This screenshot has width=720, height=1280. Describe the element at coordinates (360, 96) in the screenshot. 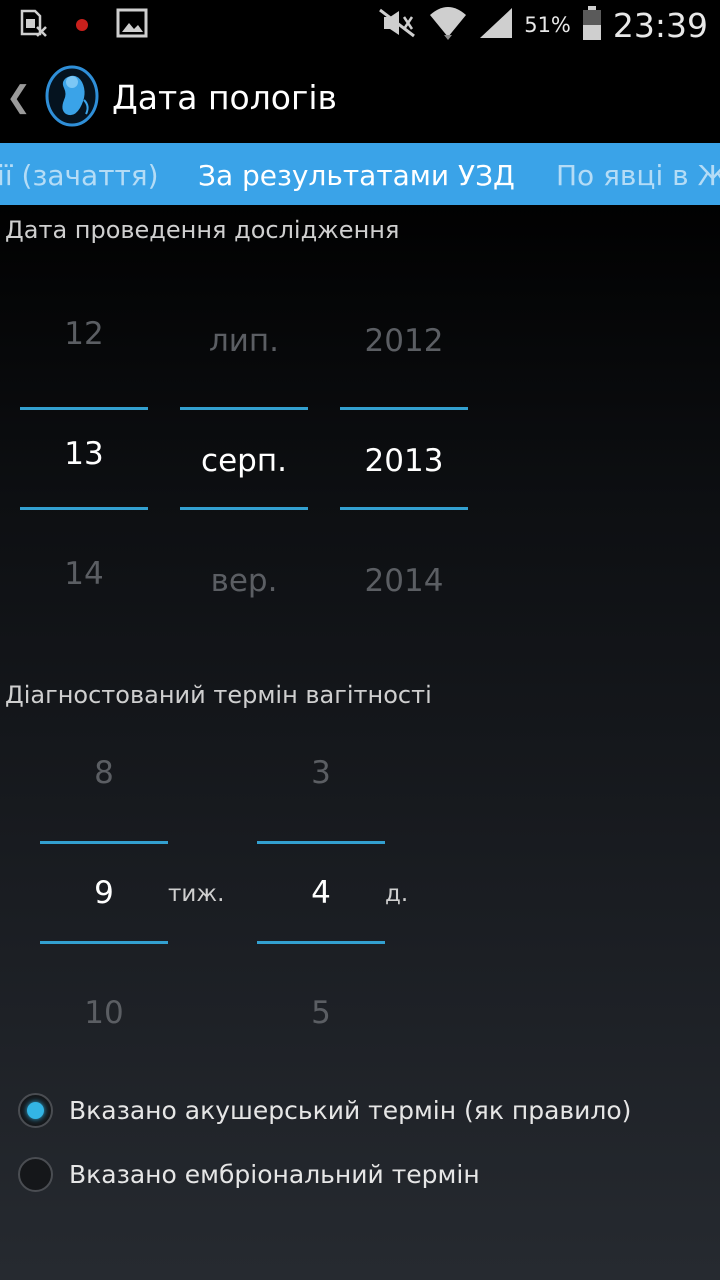

I see `action-bar: ❮ Дата пологів` at that location.